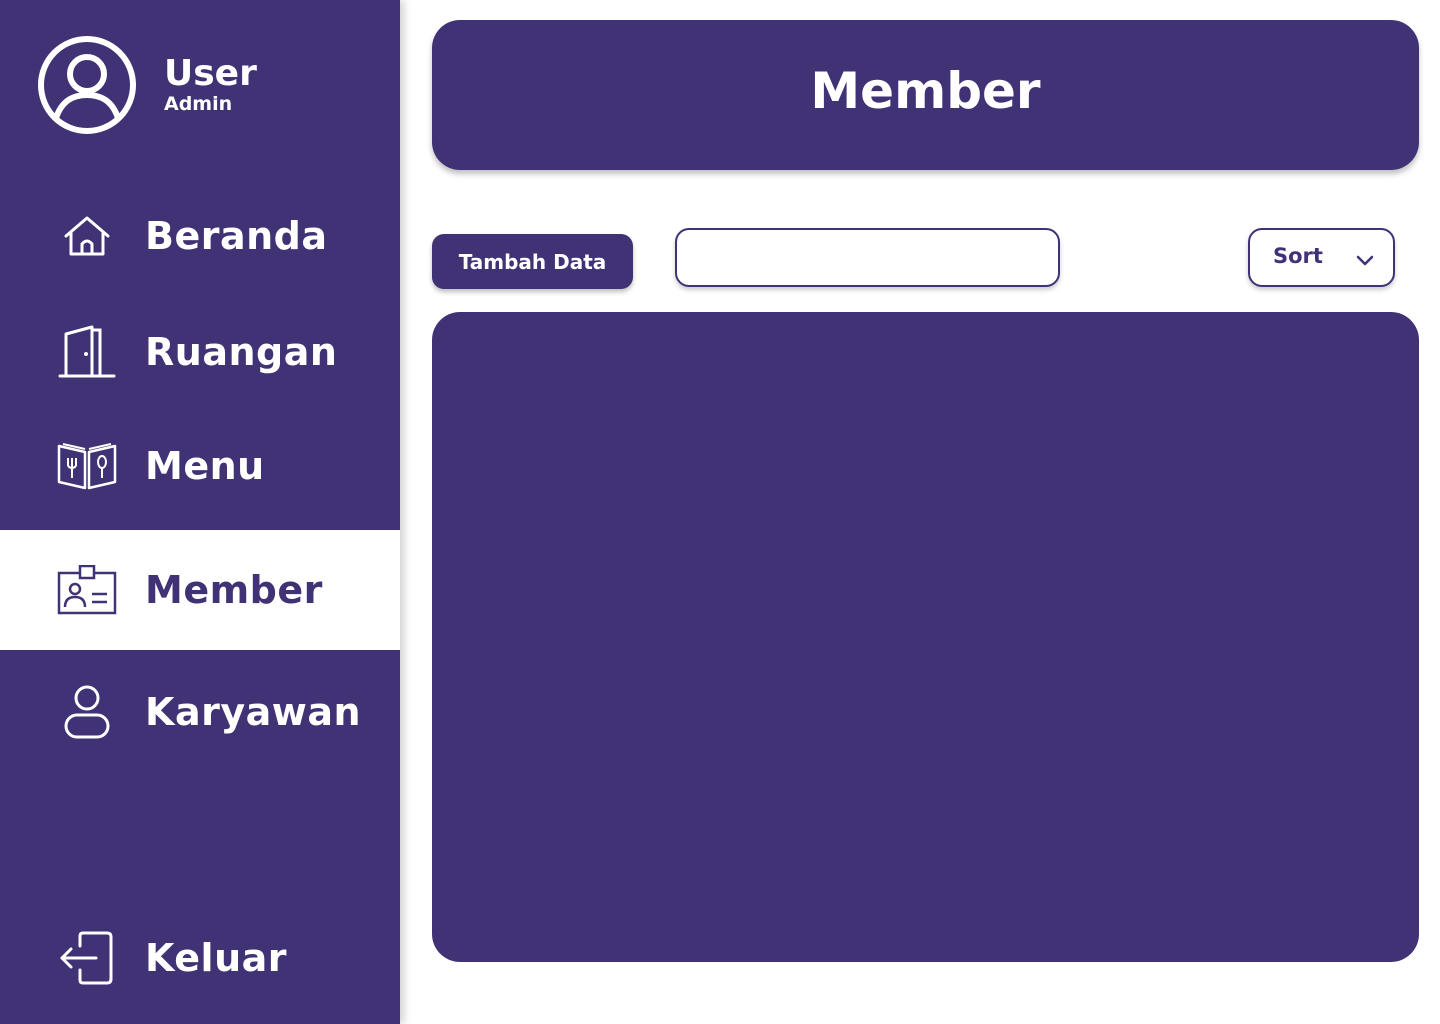  What do you see at coordinates (867, 257) in the screenshot?
I see `search-input` at bounding box center [867, 257].